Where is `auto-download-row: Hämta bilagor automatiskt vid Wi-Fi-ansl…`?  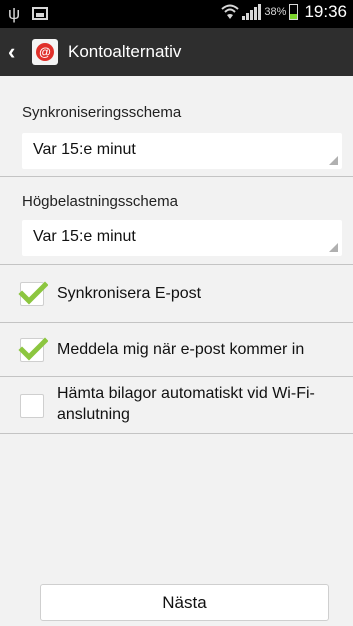 auto-download-row: Hämta bilagor automatiskt vid Wi-Fi-ansl… is located at coordinates (176, 405).